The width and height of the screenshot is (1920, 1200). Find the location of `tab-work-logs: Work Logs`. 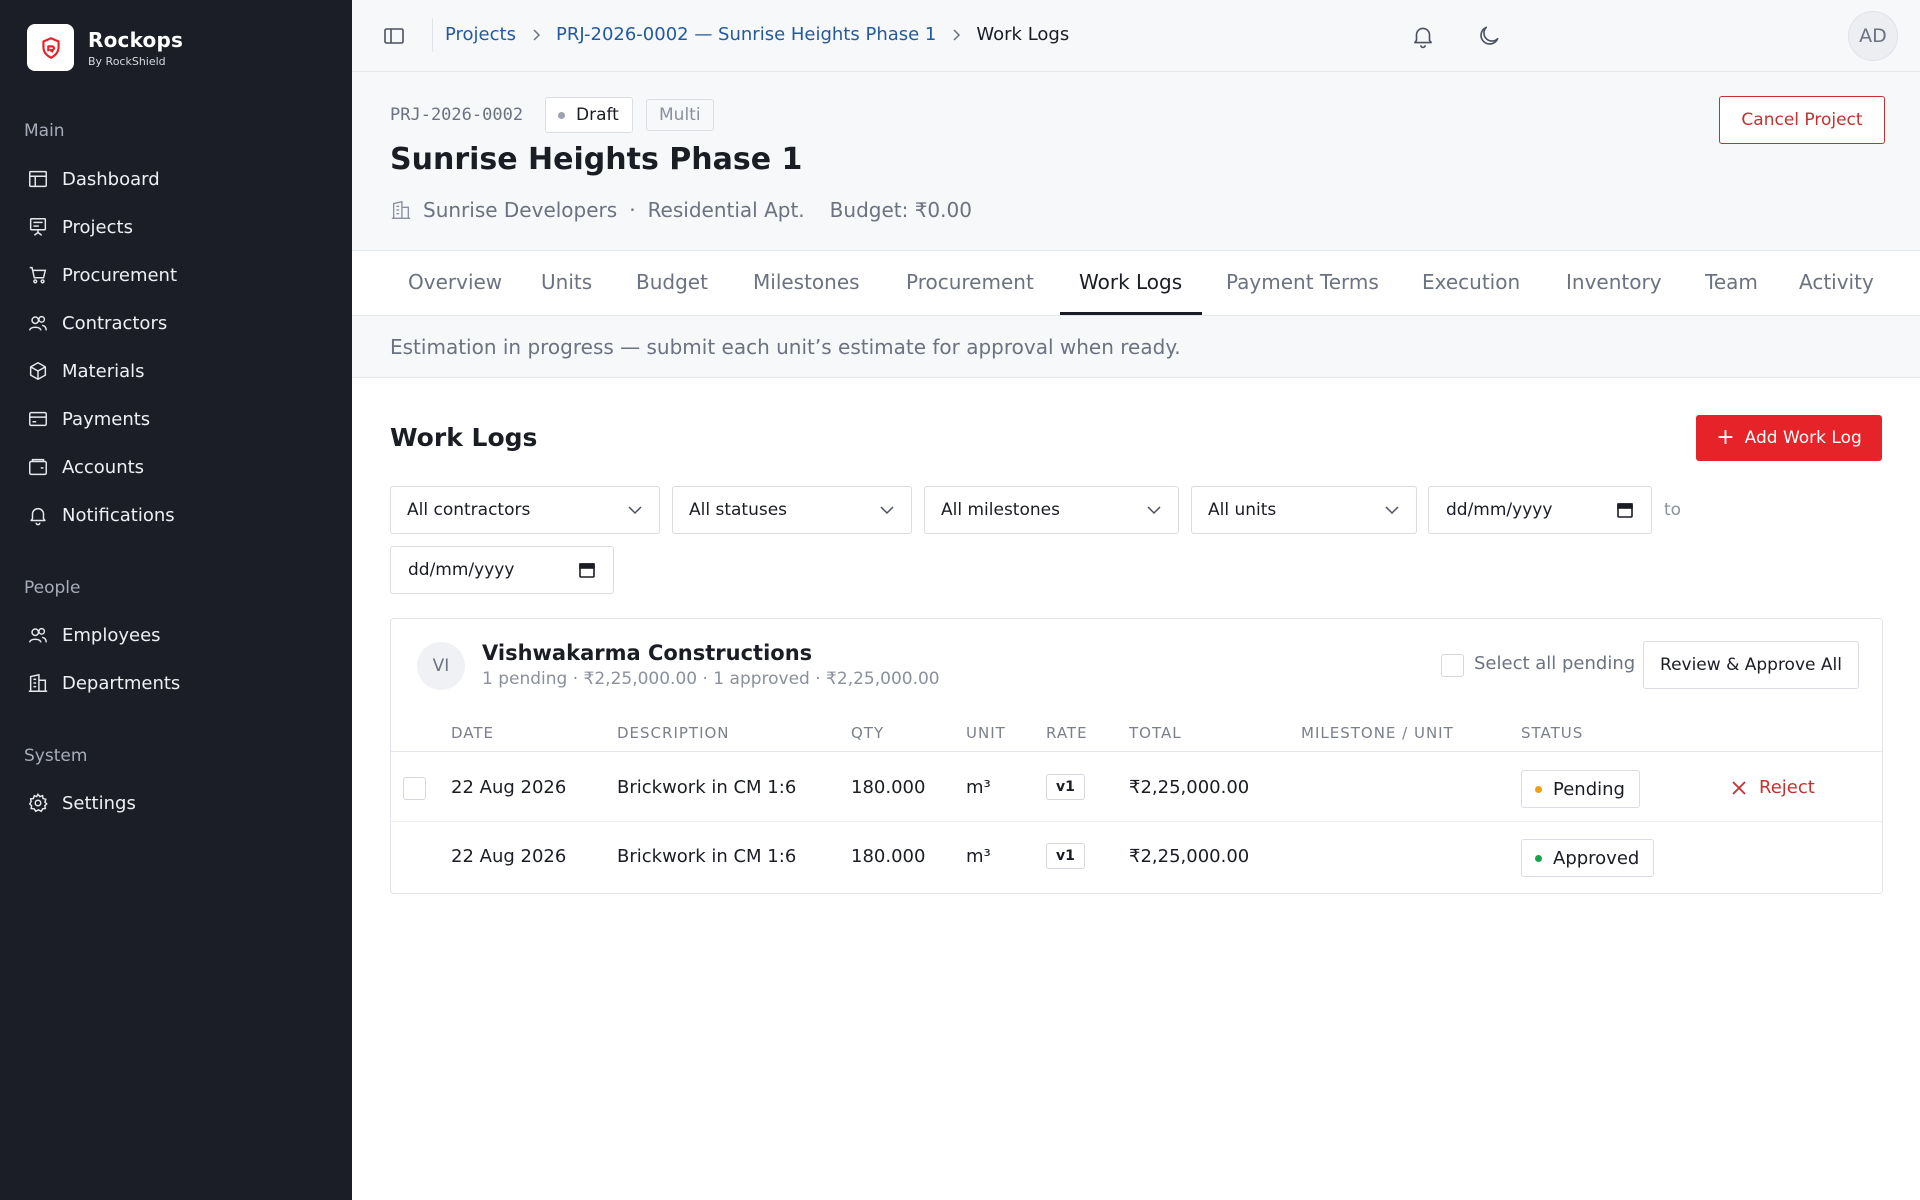

tab-work-logs: Work Logs is located at coordinates (1130, 282).